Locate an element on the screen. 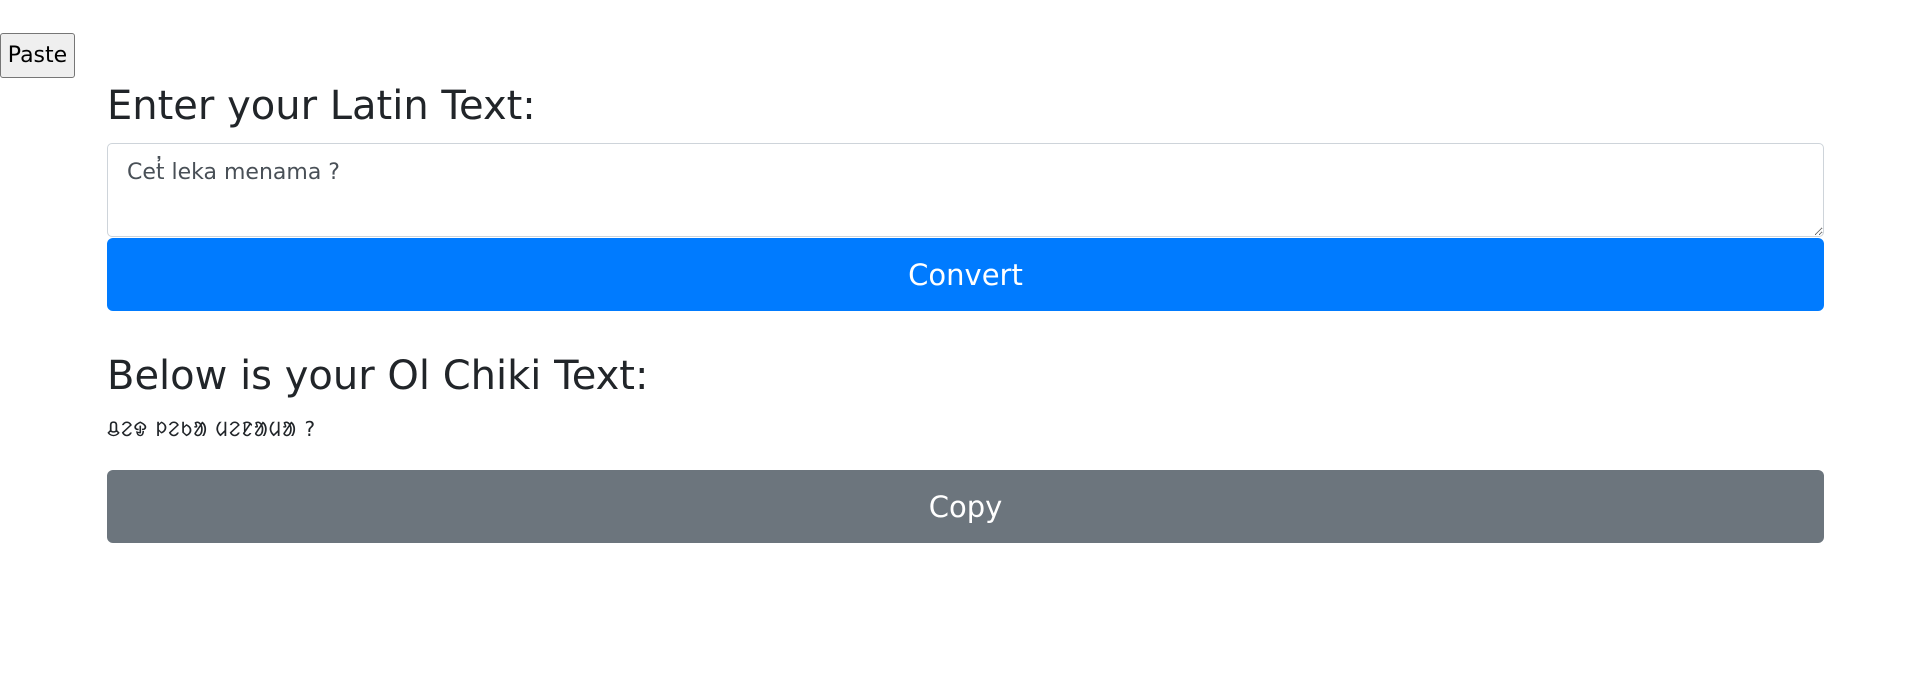 Image resolution: width=1918 pixels, height=675 pixels. convert-button: Convert is located at coordinates (965, 274).